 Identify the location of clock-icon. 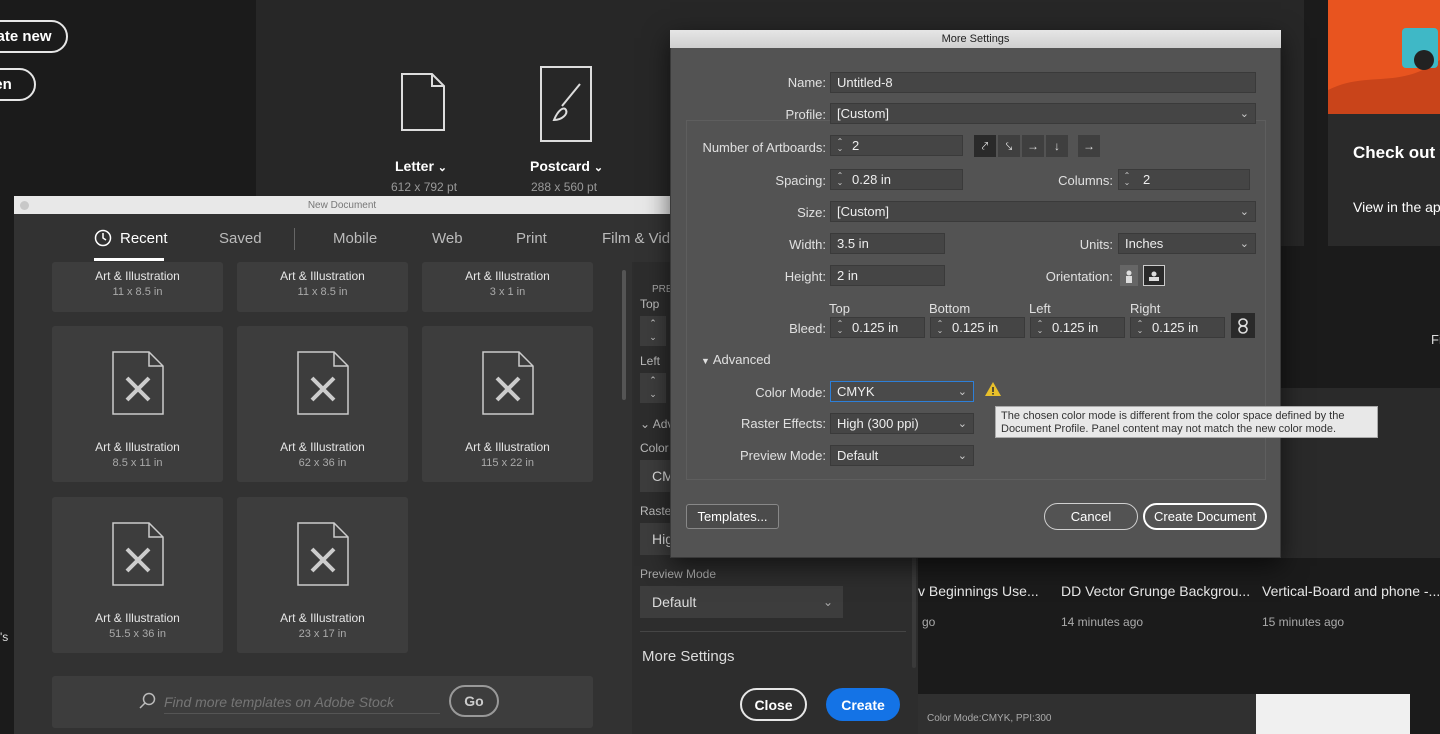
(103, 238).